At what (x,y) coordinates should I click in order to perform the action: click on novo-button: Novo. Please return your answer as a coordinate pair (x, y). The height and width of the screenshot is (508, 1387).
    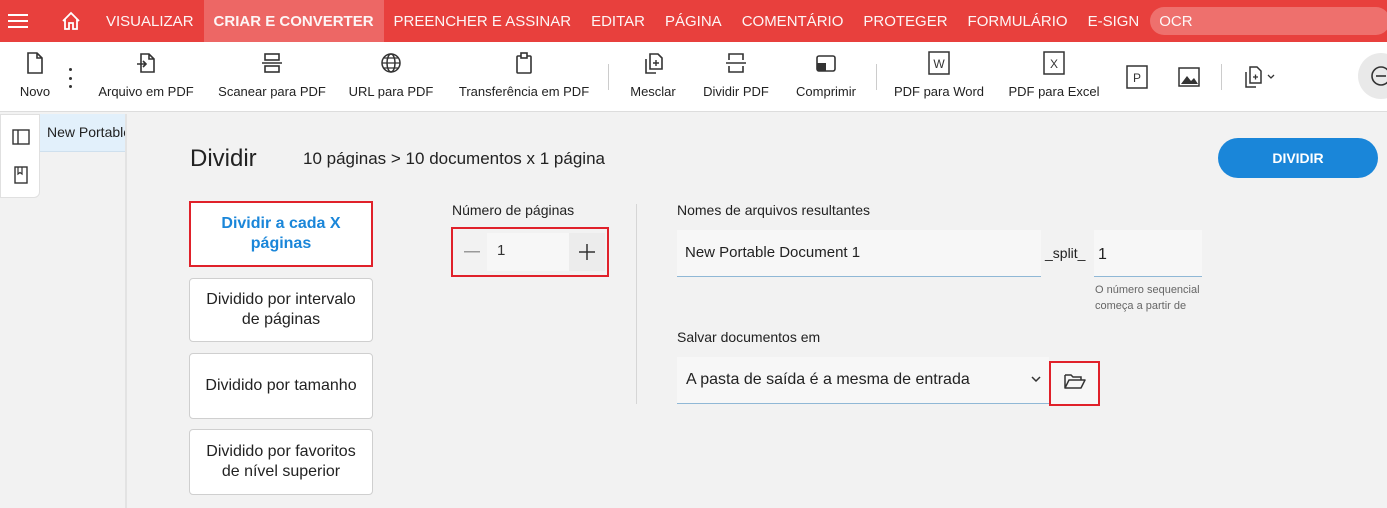
    Looking at the image, I should click on (35, 77).